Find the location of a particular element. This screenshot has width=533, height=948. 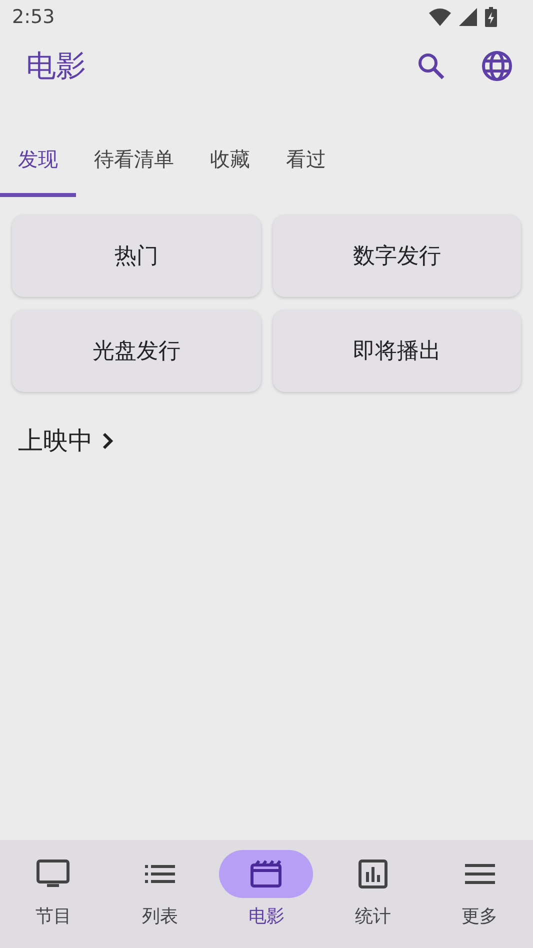

bar-chart-icon is located at coordinates (373, 874).